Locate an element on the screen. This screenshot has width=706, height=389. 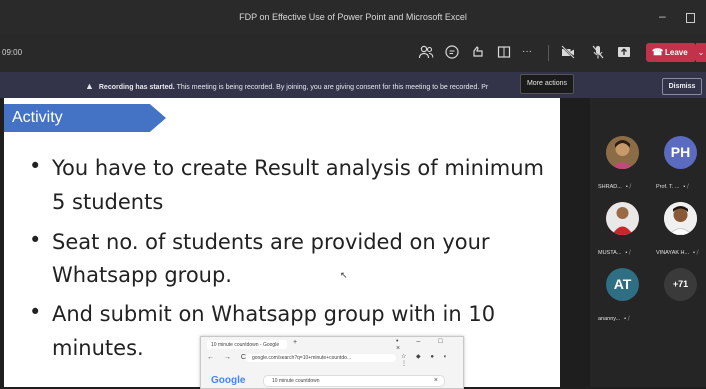
browser-search-box: 10 minute countdown × is located at coordinates (354, 381).